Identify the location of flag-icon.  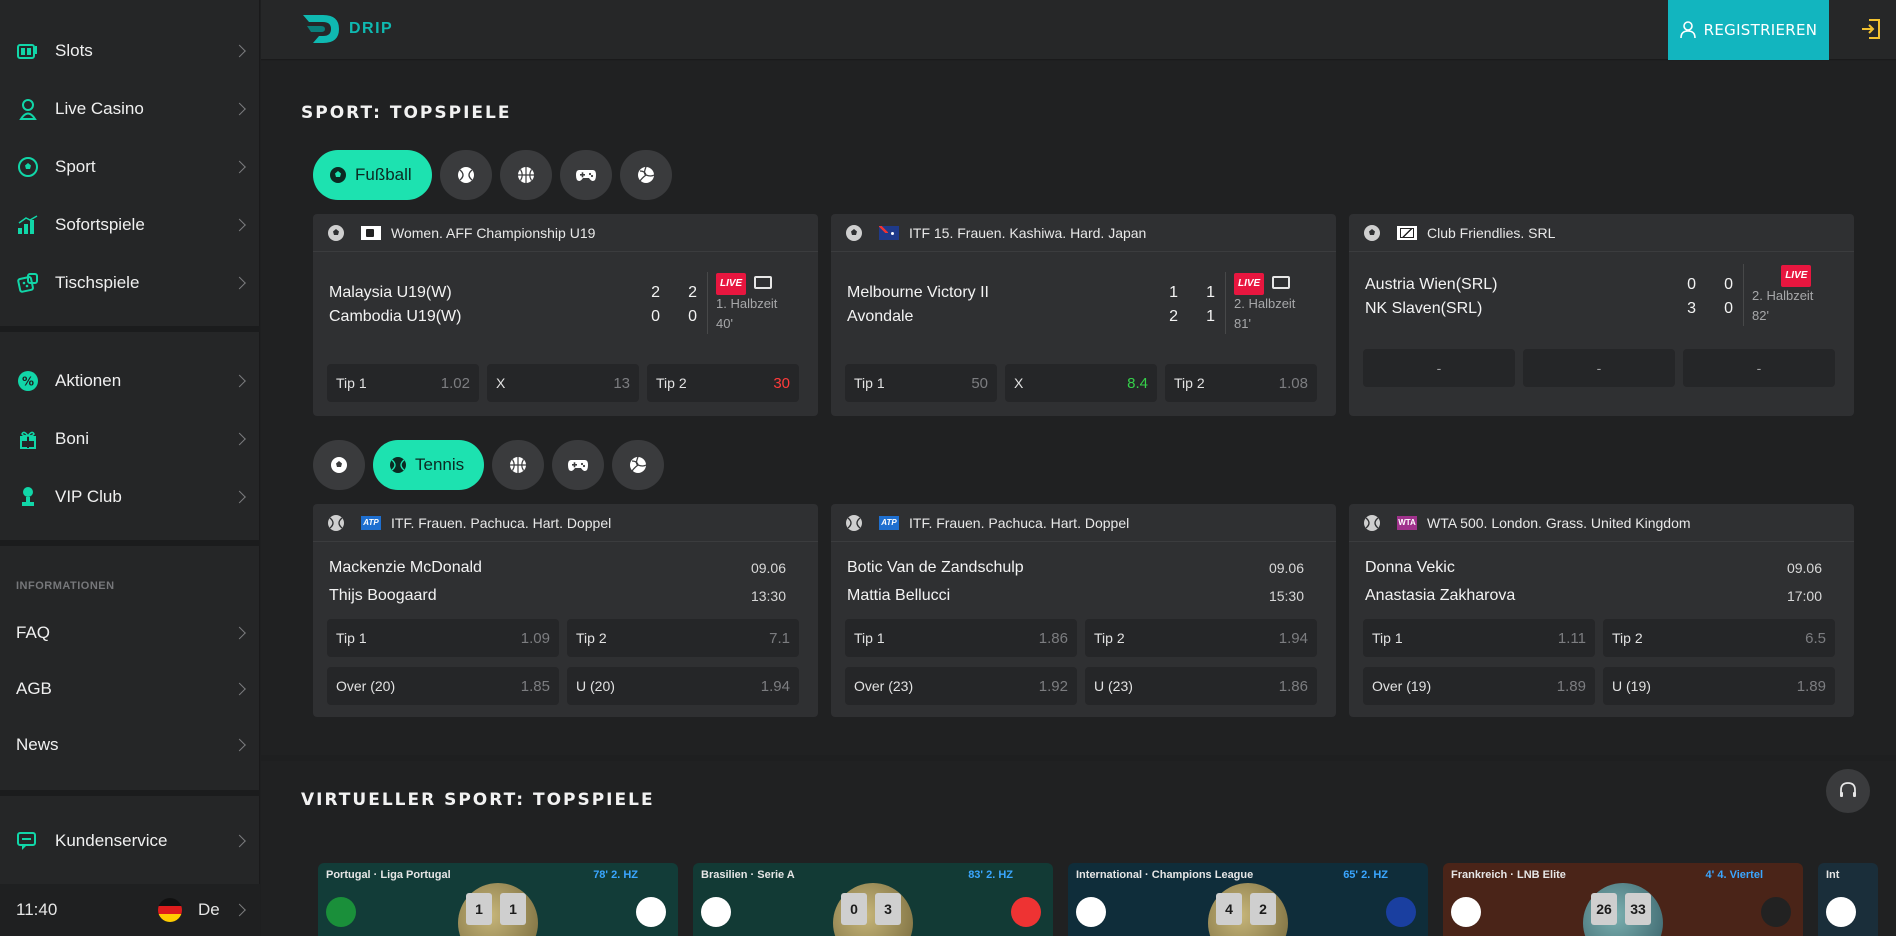
(371, 232).